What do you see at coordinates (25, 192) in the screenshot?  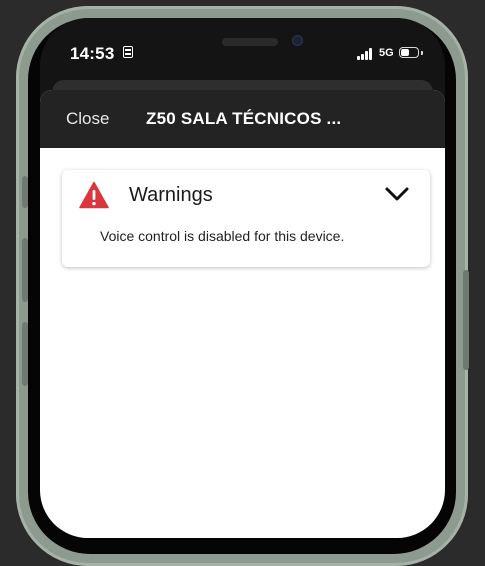 I see `mute-switch` at bounding box center [25, 192].